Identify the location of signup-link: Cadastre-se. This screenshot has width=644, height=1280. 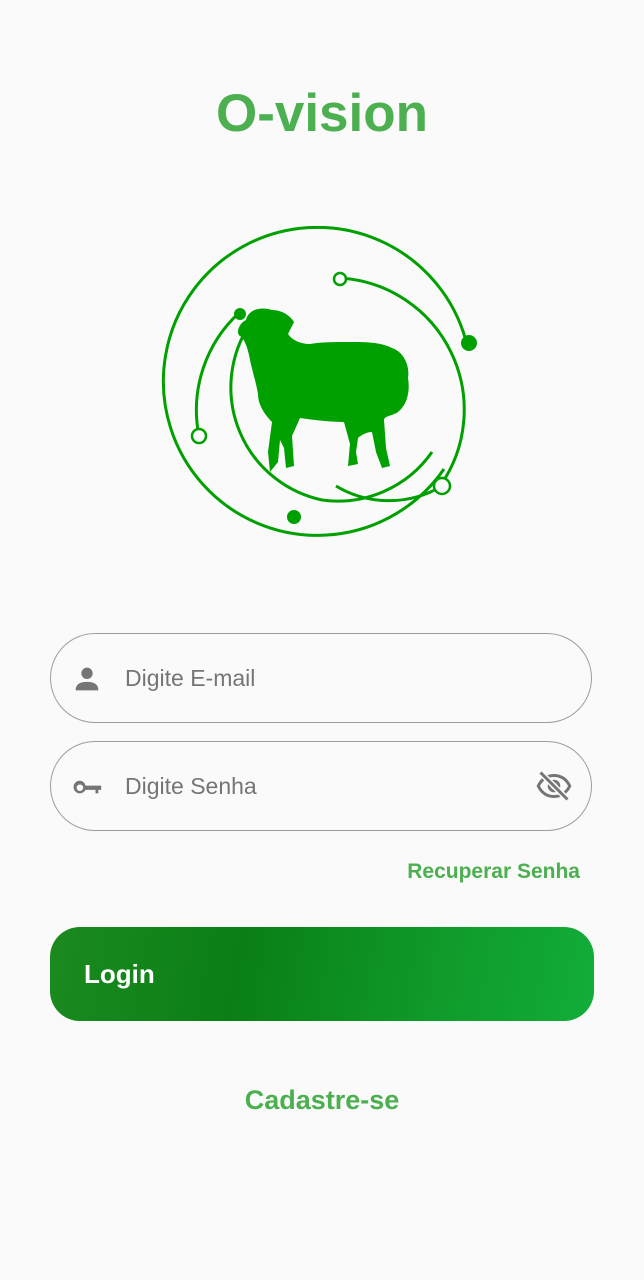
(322, 1100).